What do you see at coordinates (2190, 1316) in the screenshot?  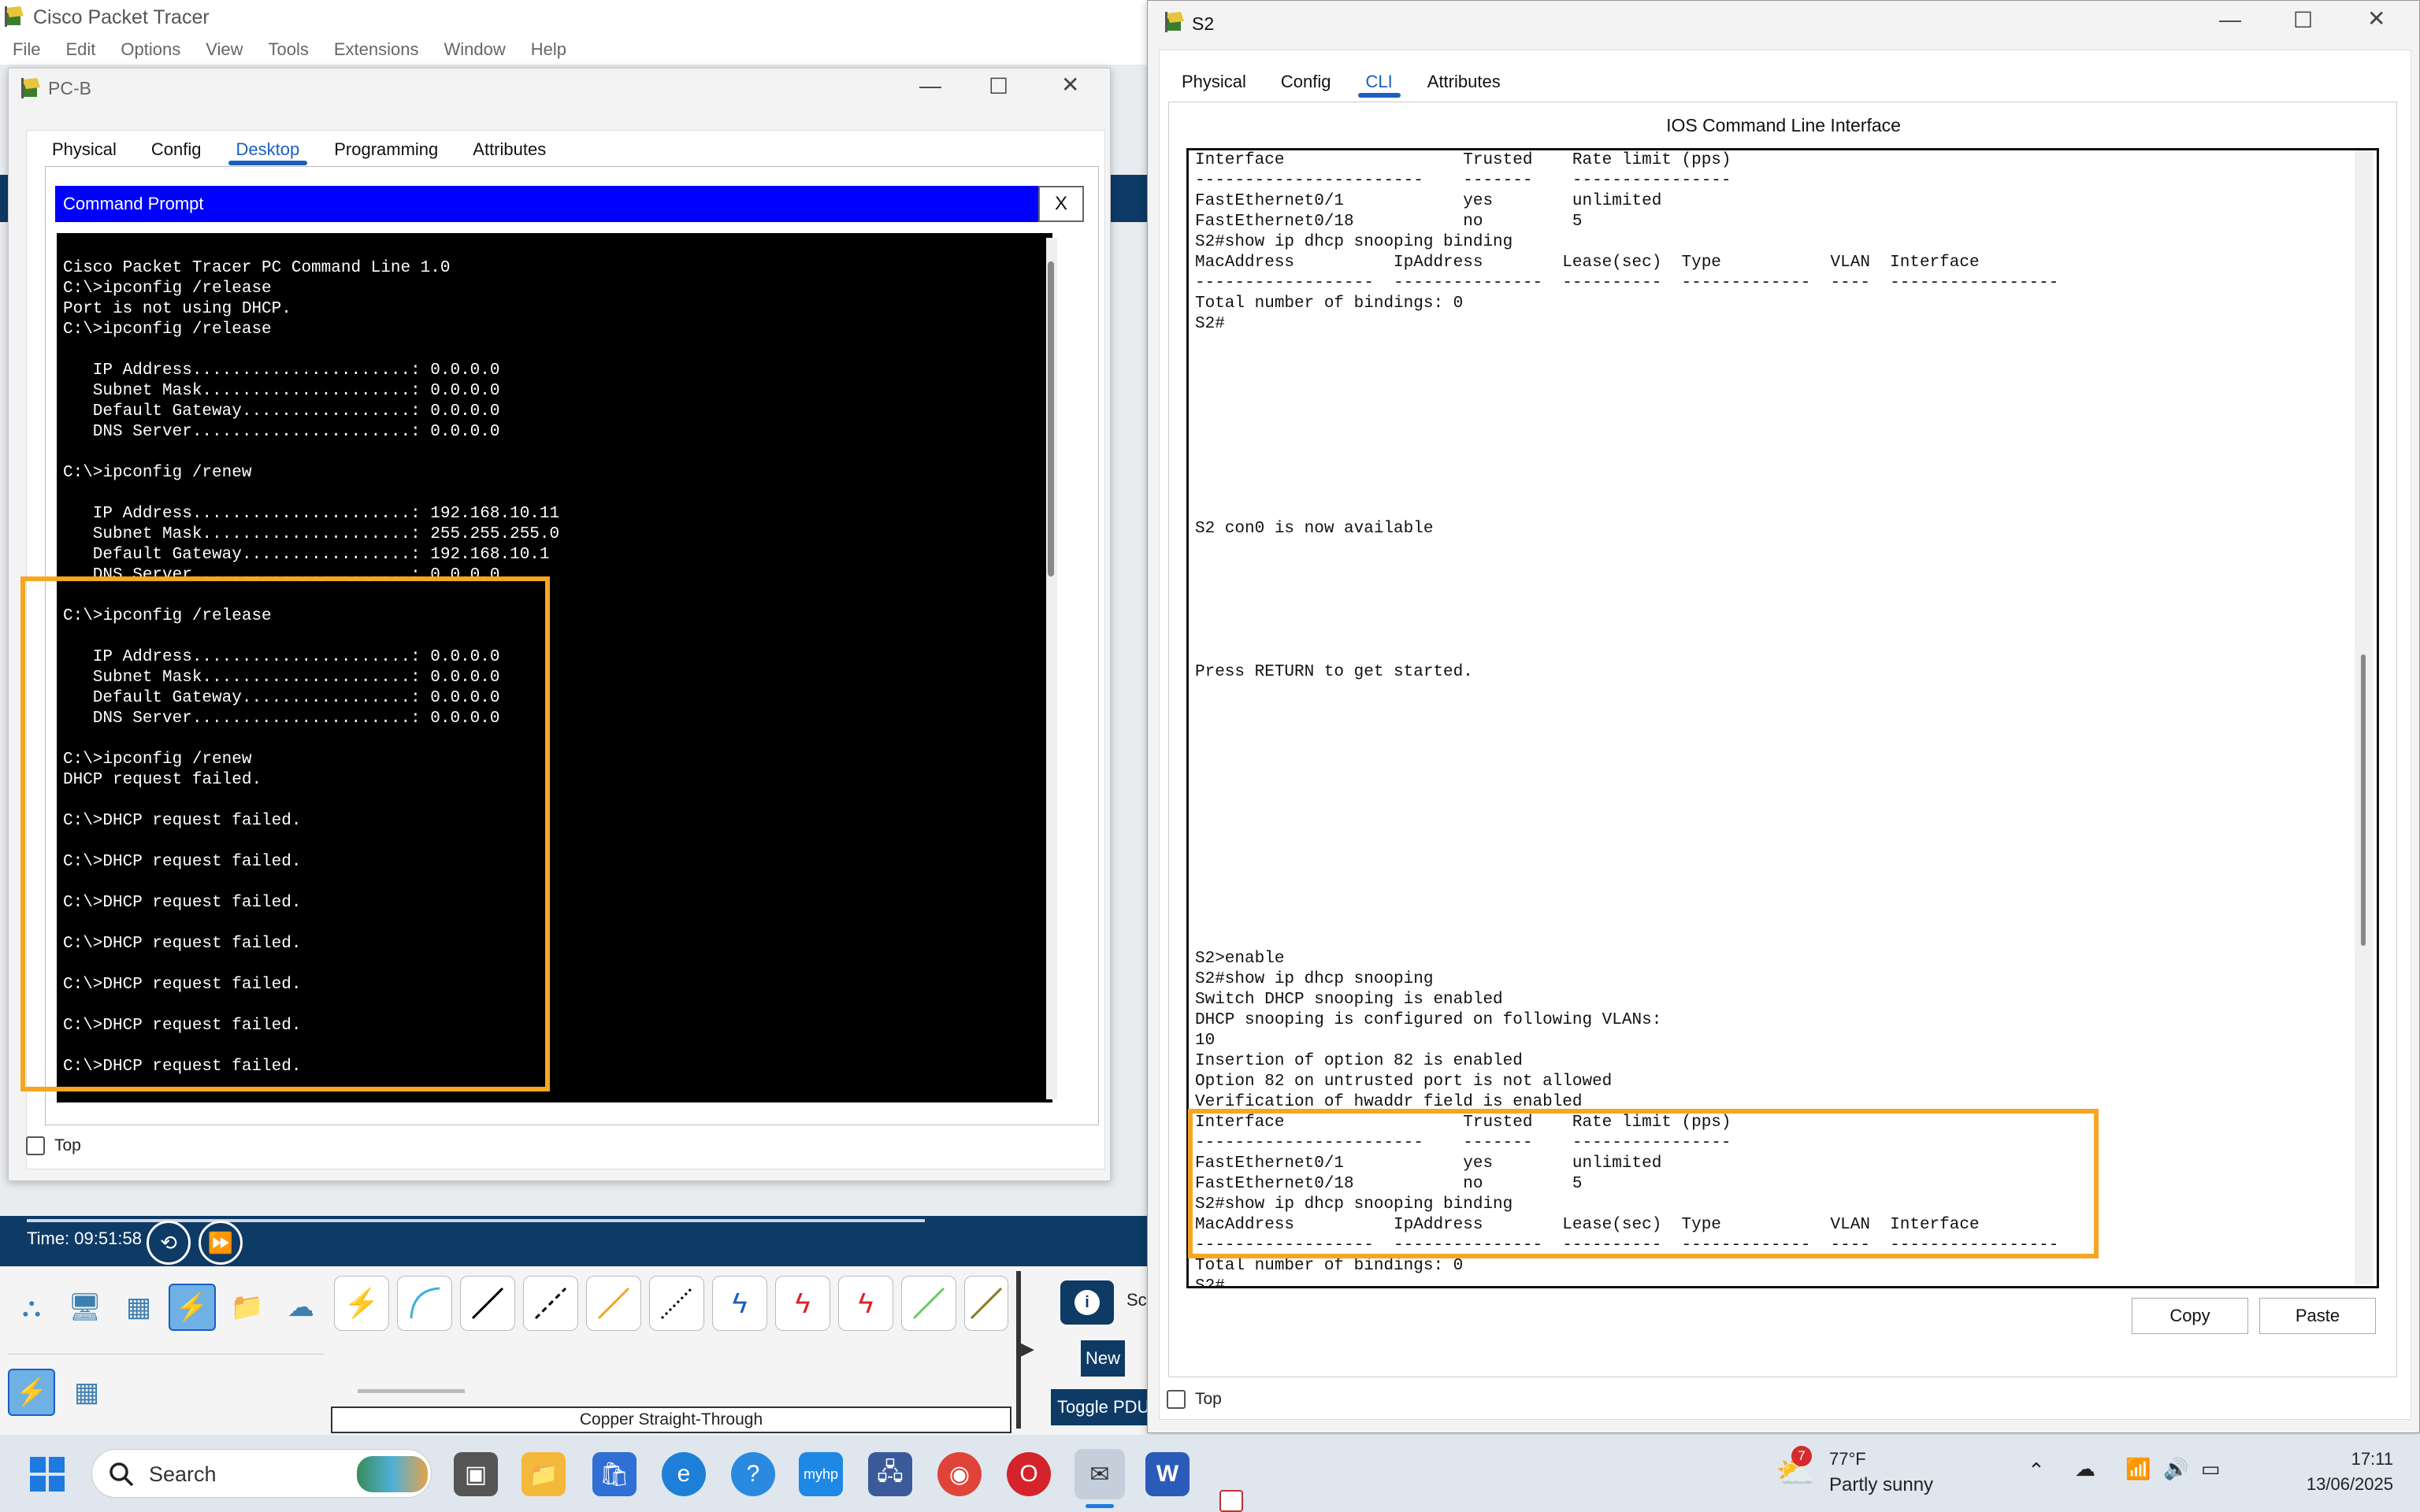 I see `copy-button: Copy` at bounding box center [2190, 1316].